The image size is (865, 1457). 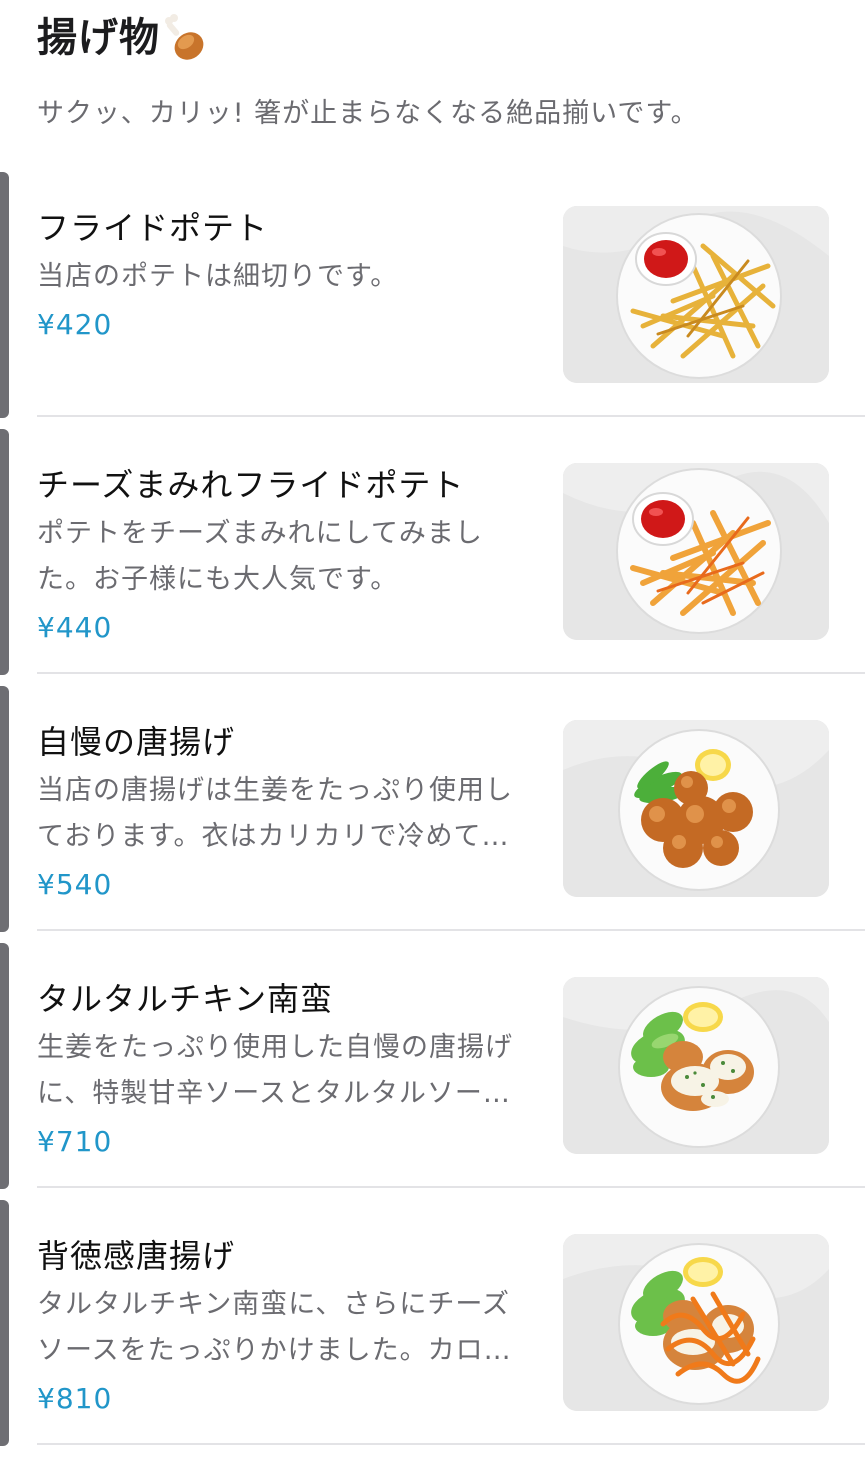 What do you see at coordinates (218, 276) in the screenshot?
I see `item-description: 当店のポテトは細切りです。` at bounding box center [218, 276].